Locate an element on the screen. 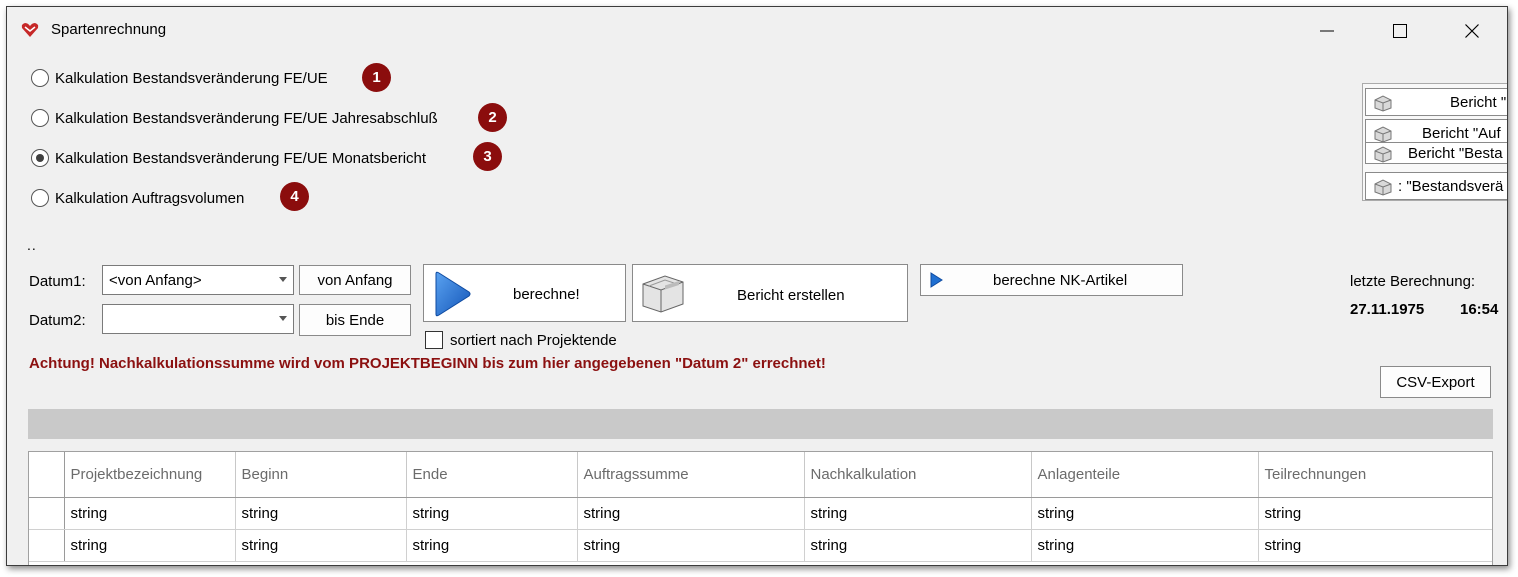 The image size is (1518, 577). close-button is located at coordinates (1472, 31).